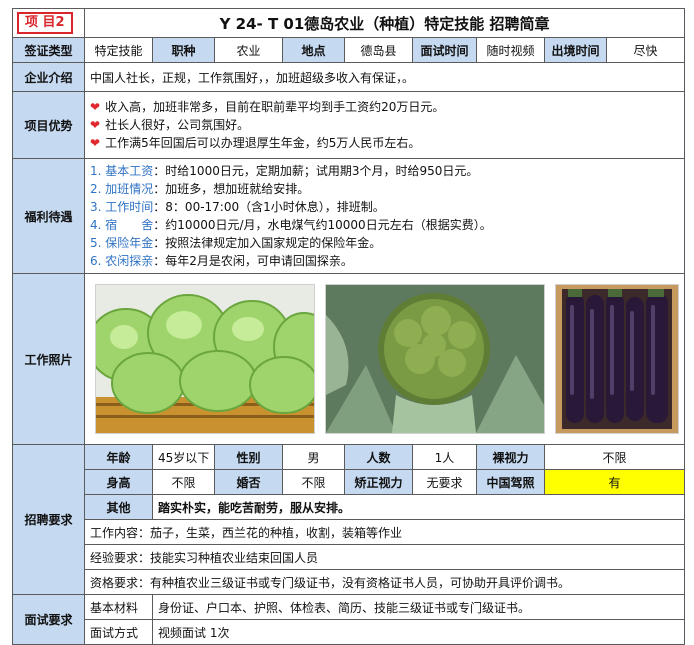  I want to click on benefit-item: 2. 加班情况：加班多，想加班就给安排。, so click(200, 189).